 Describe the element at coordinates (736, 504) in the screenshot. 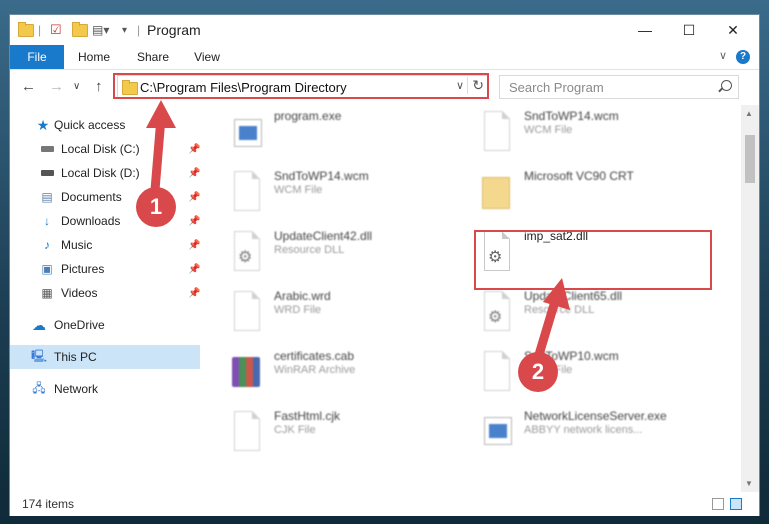

I see `tiles-view-icon` at that location.